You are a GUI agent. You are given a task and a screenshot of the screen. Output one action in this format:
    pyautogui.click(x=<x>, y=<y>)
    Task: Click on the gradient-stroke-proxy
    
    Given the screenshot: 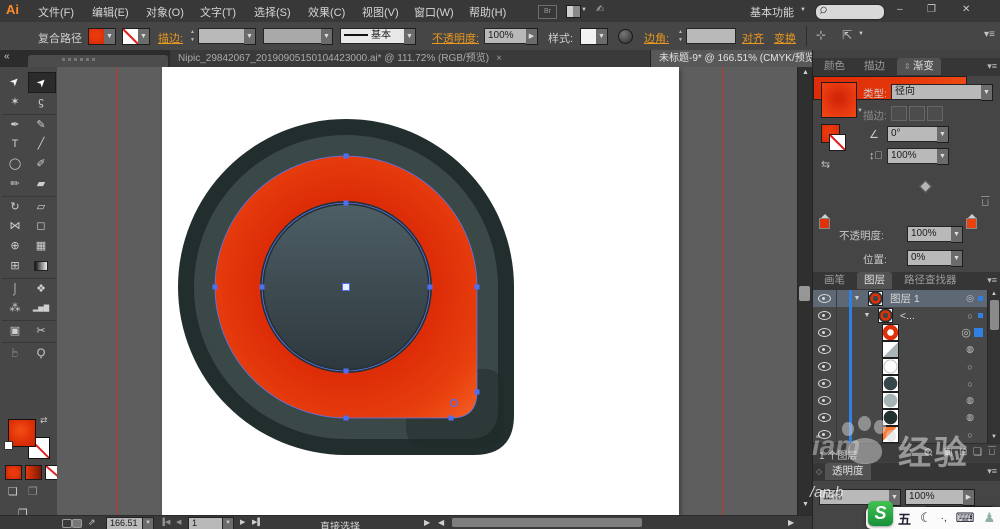 What is the action you would take?
    pyautogui.click(x=837, y=142)
    